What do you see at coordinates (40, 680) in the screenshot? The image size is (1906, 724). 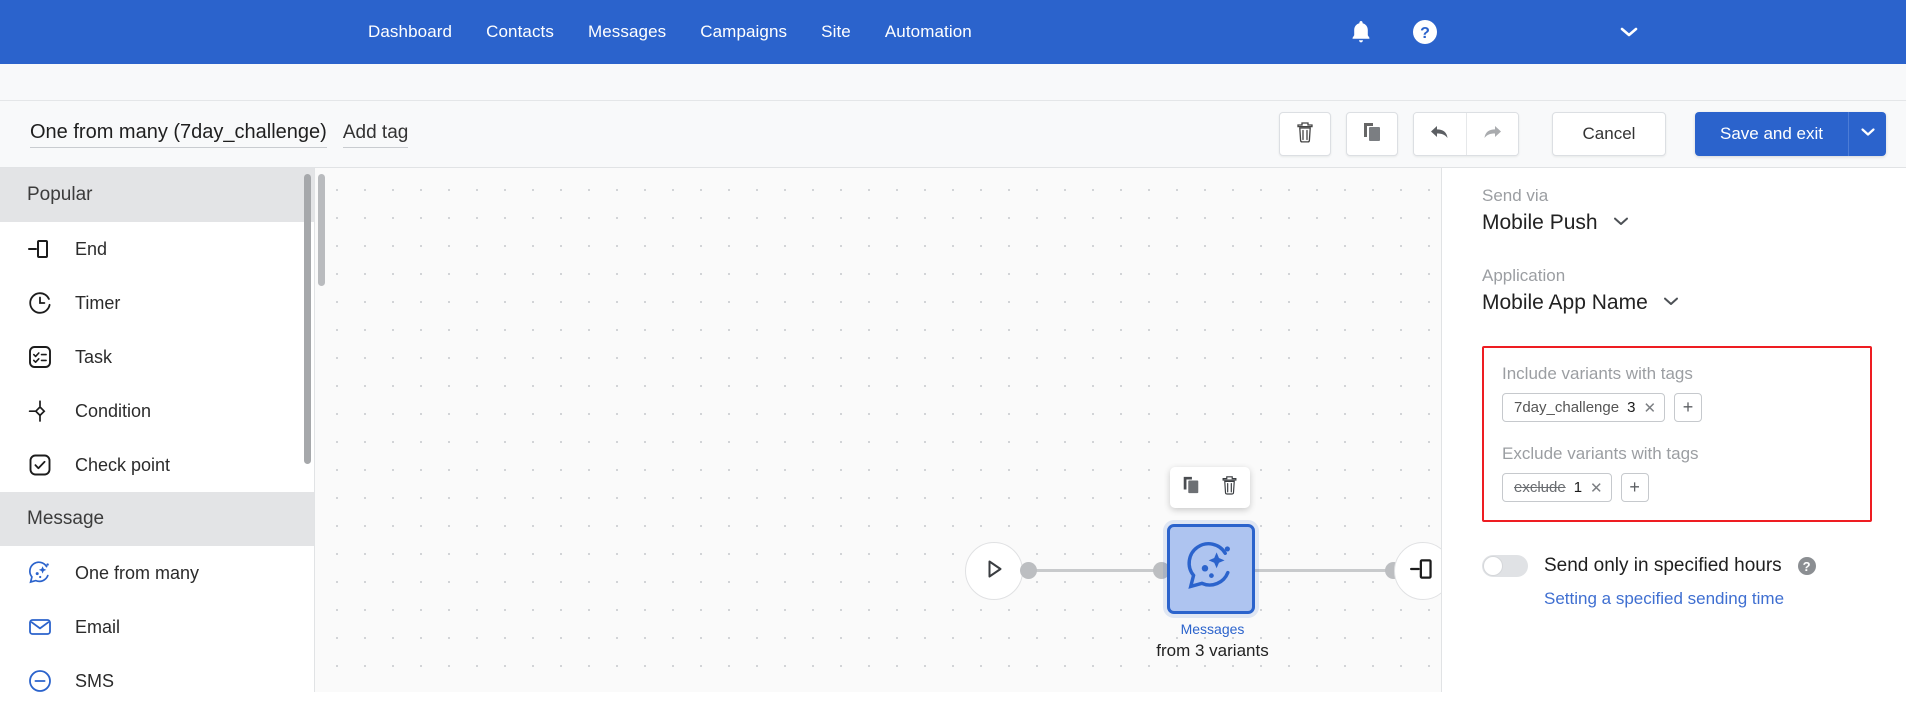 I see `sms-icon` at bounding box center [40, 680].